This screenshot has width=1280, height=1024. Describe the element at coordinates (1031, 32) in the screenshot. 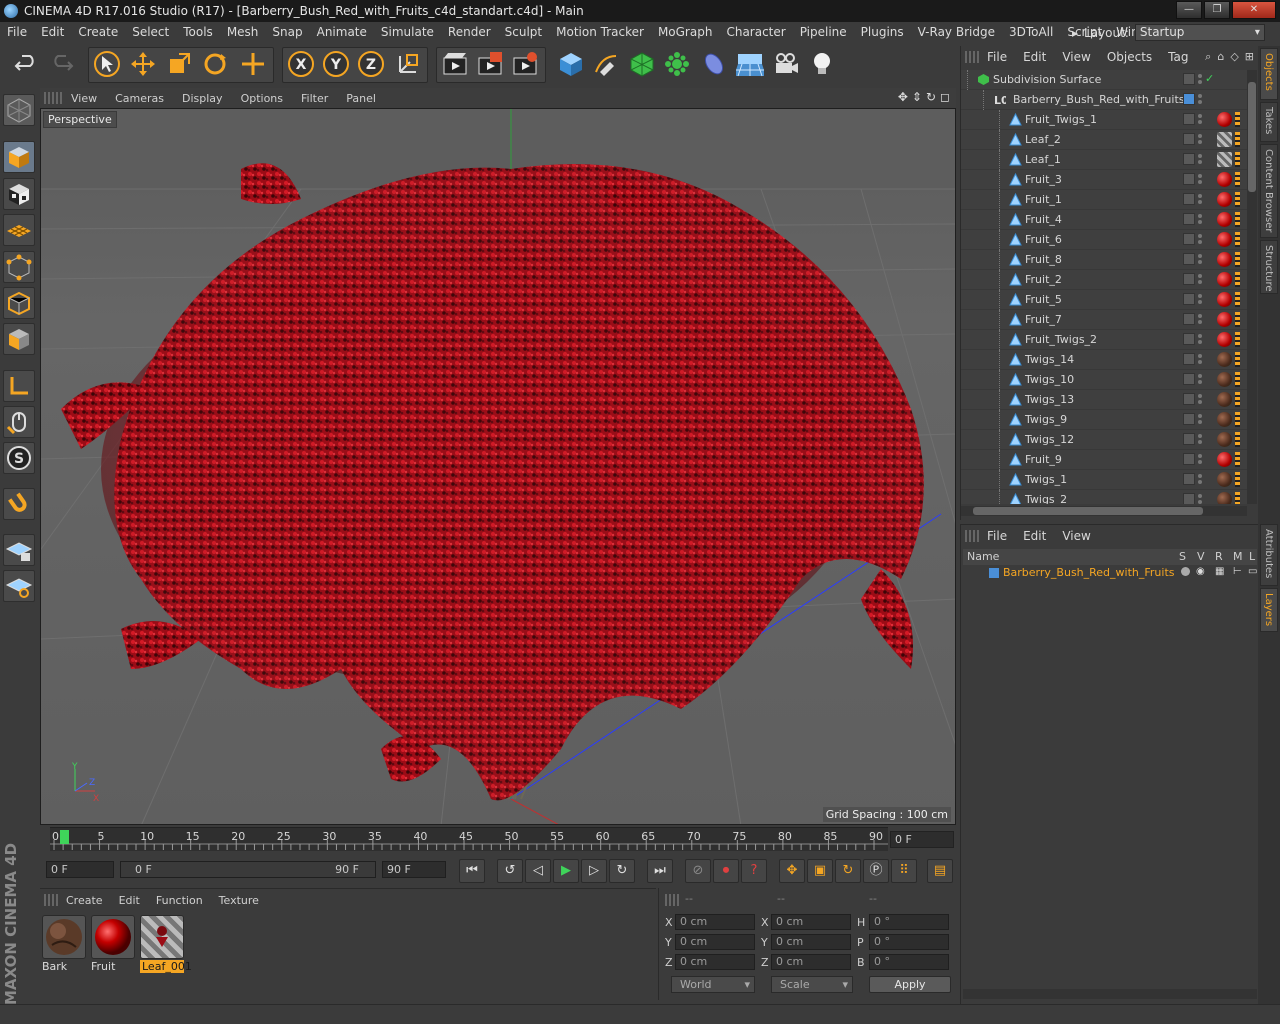

I see `menu-3dtoall: 3DToAll` at that location.